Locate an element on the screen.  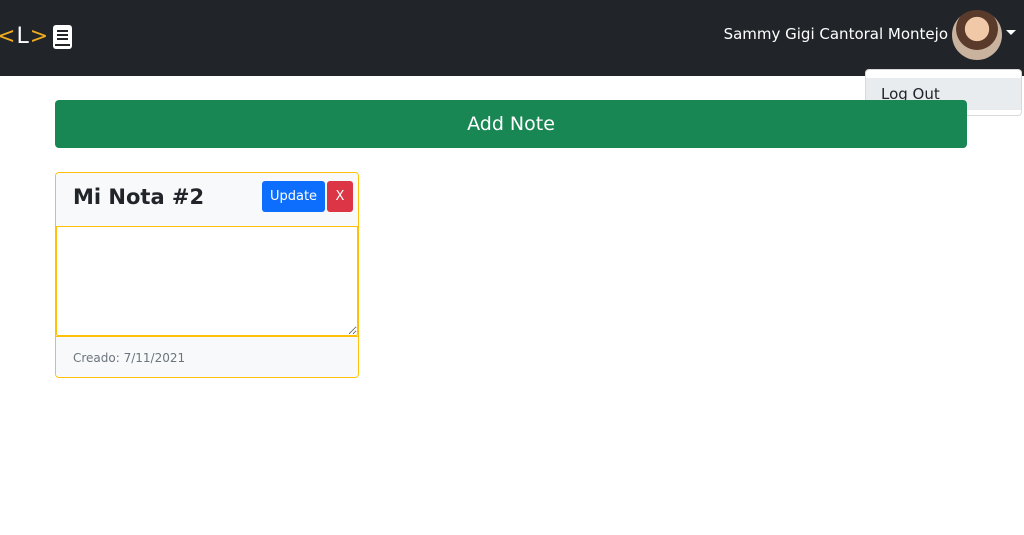
note-content-textarea is located at coordinates (207, 281).